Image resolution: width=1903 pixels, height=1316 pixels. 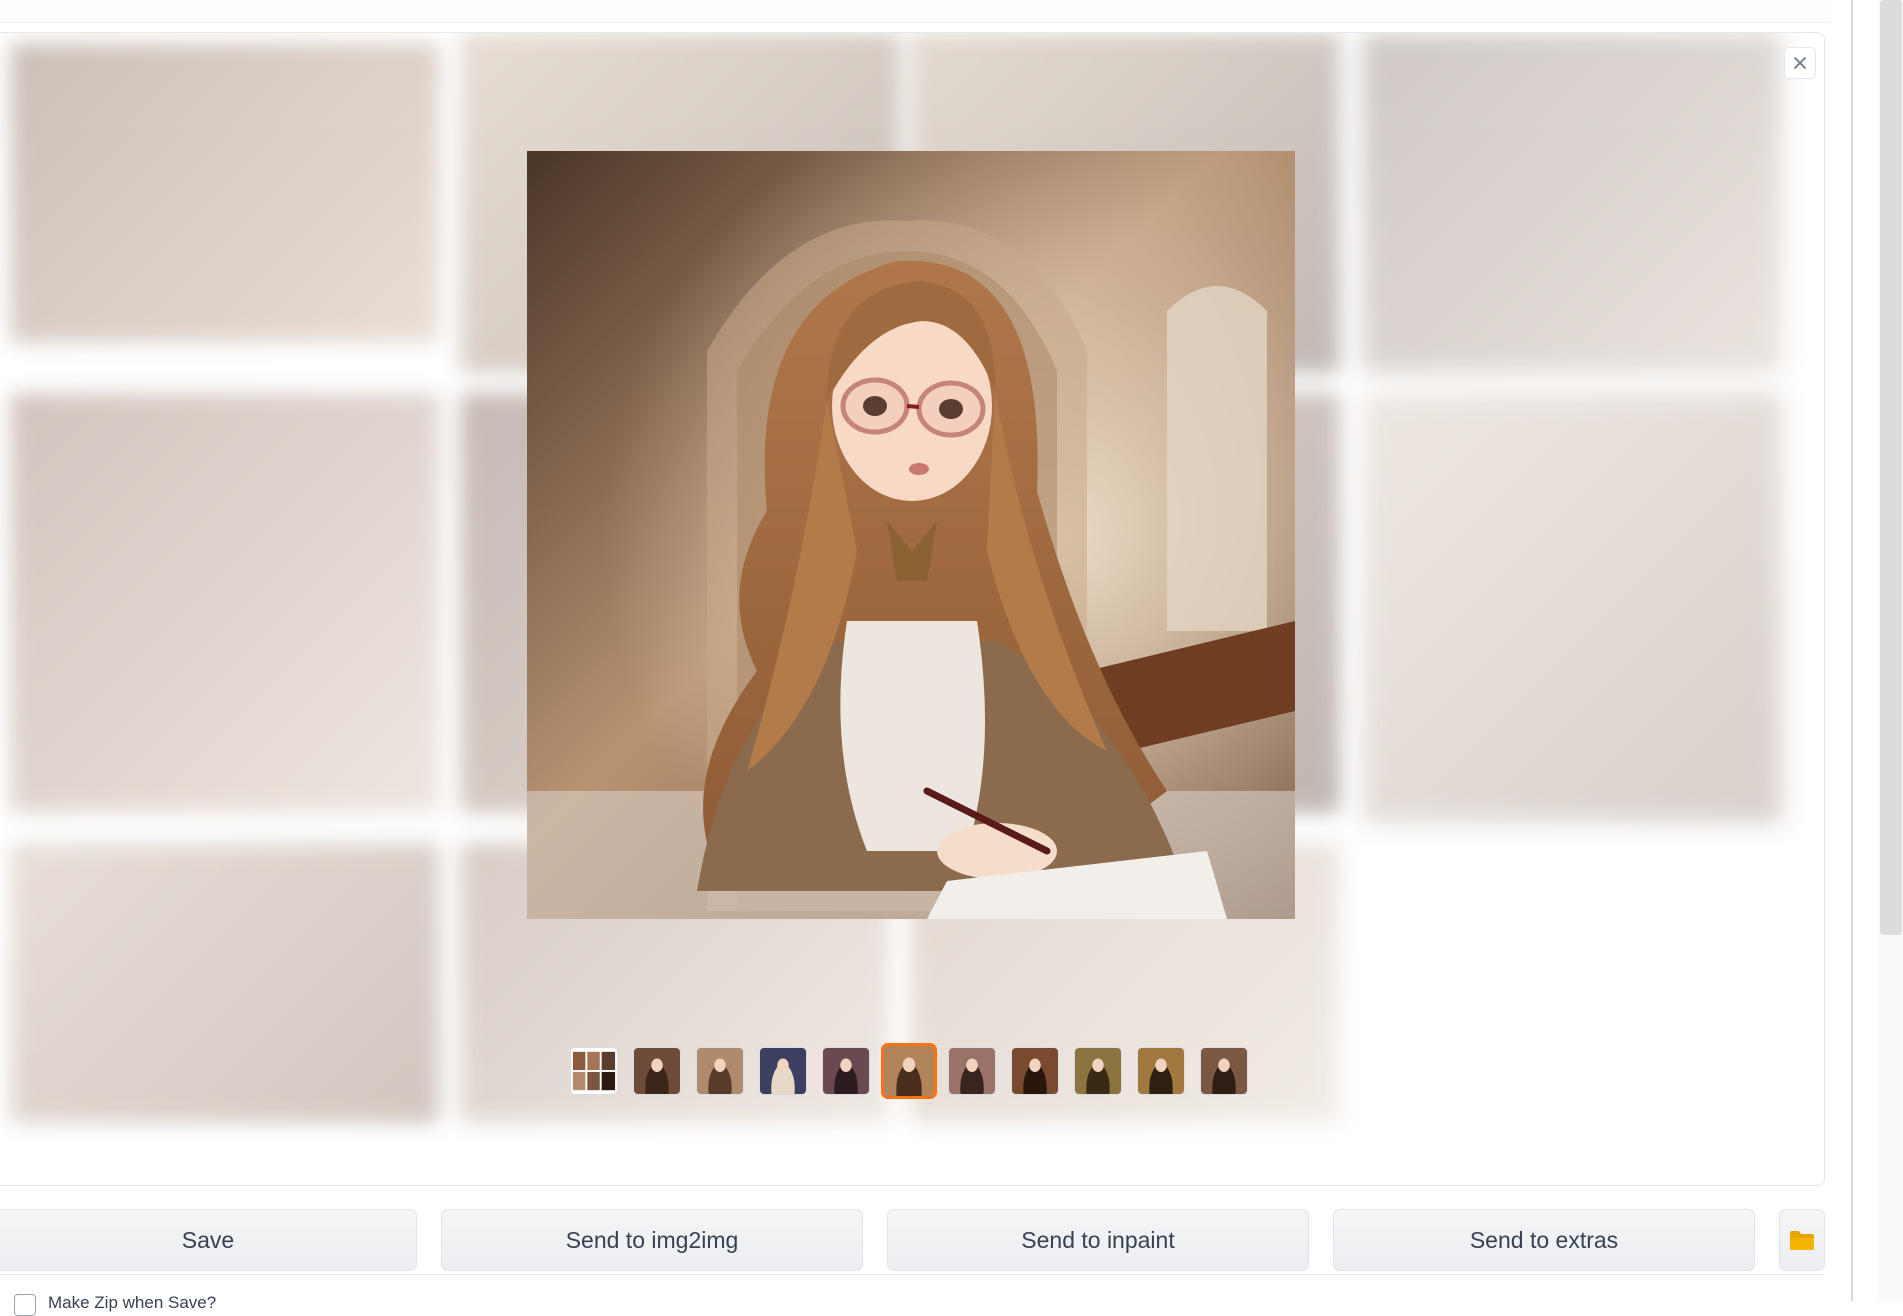 I want to click on options-row: Make Zip when Save?, so click(x=912, y=1295).